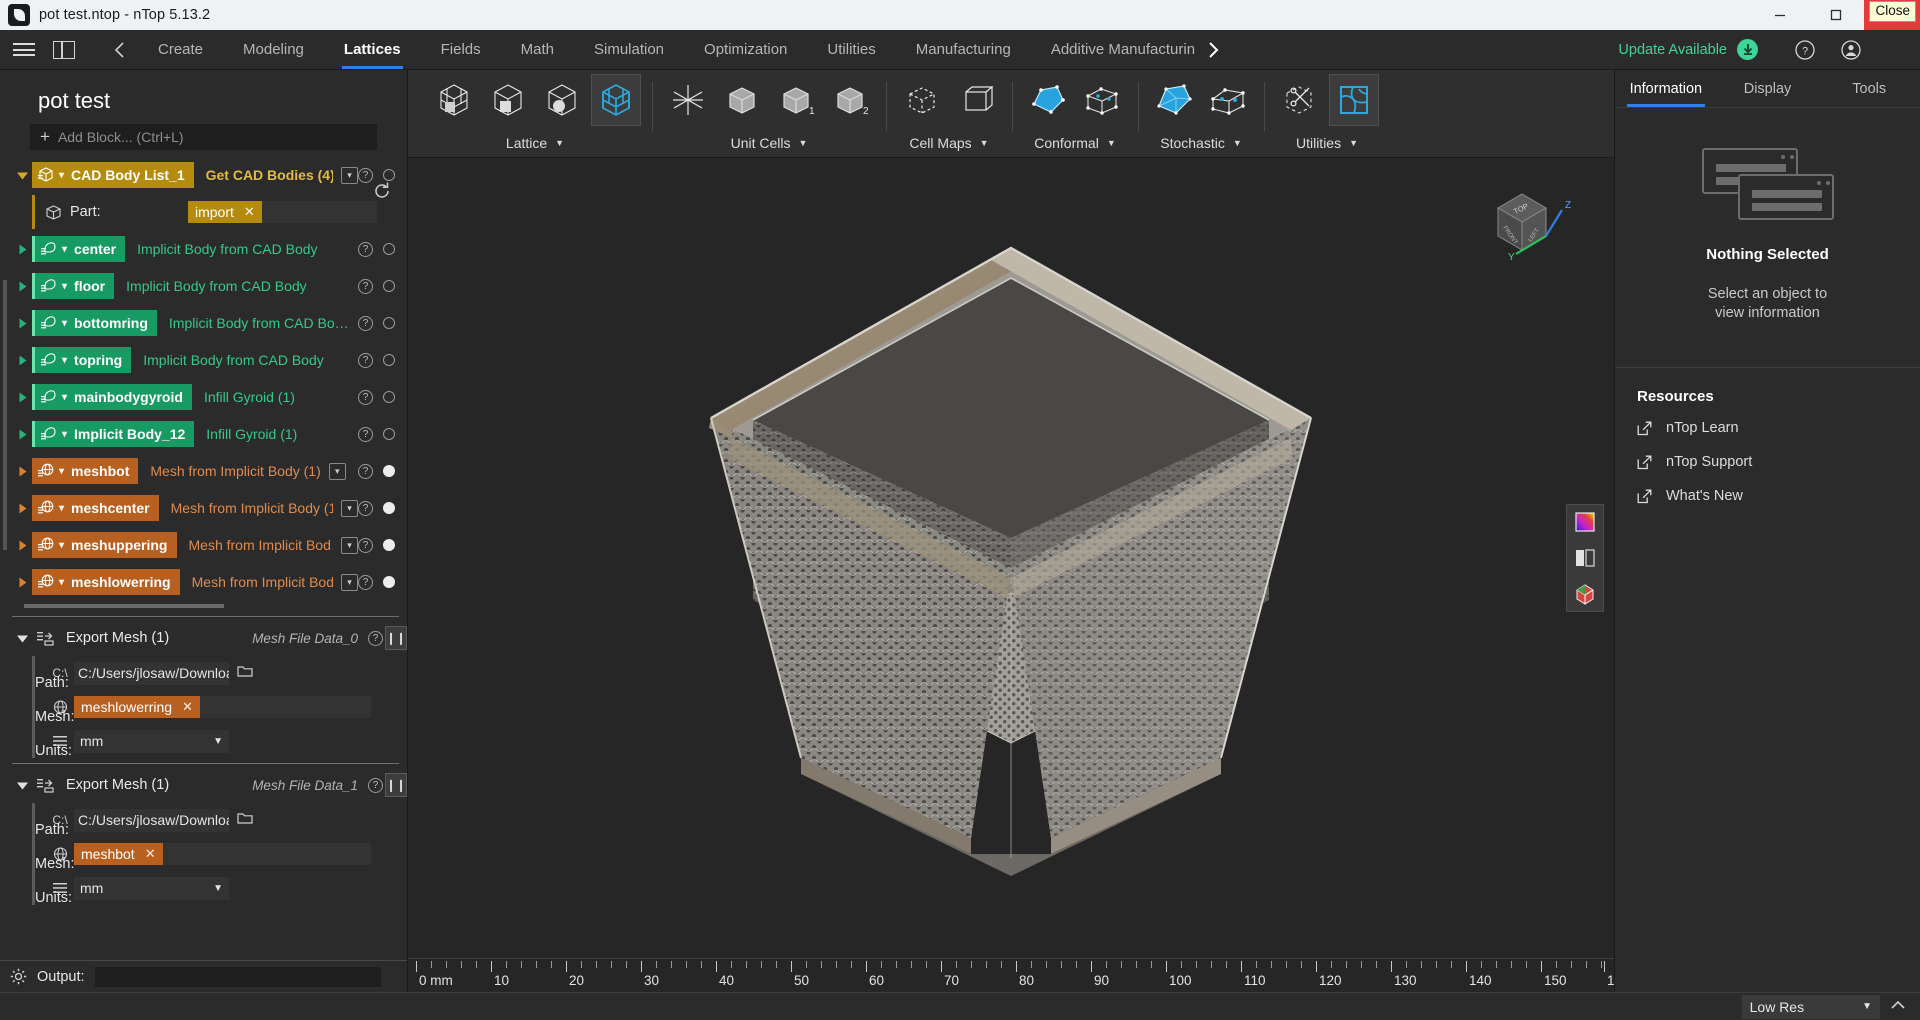 The image size is (1920, 1020). I want to click on ribbon-group-label: Stochastic ▼, so click(1201, 143).